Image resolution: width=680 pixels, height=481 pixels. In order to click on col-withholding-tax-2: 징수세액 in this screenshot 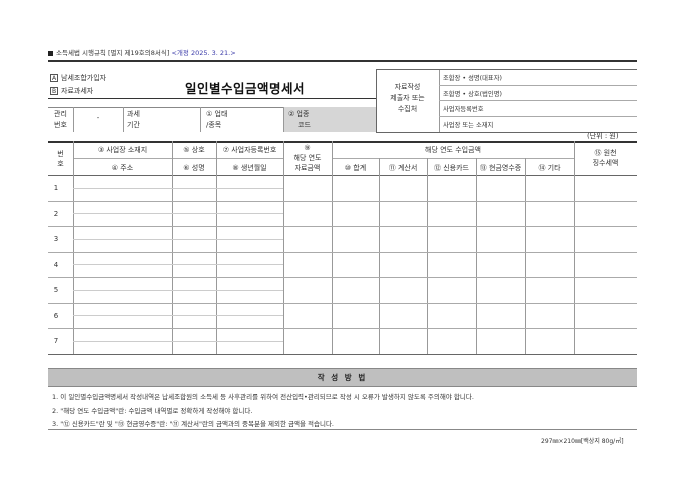, I will do `click(605, 163)`.